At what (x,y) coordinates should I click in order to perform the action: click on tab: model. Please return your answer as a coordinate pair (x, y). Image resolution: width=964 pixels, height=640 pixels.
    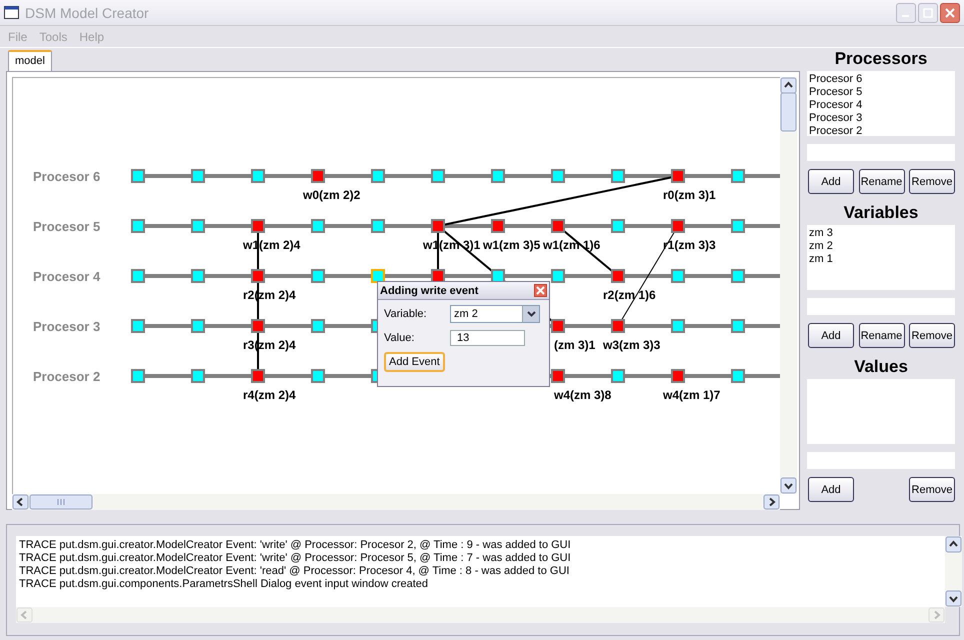
    Looking at the image, I should click on (30, 60).